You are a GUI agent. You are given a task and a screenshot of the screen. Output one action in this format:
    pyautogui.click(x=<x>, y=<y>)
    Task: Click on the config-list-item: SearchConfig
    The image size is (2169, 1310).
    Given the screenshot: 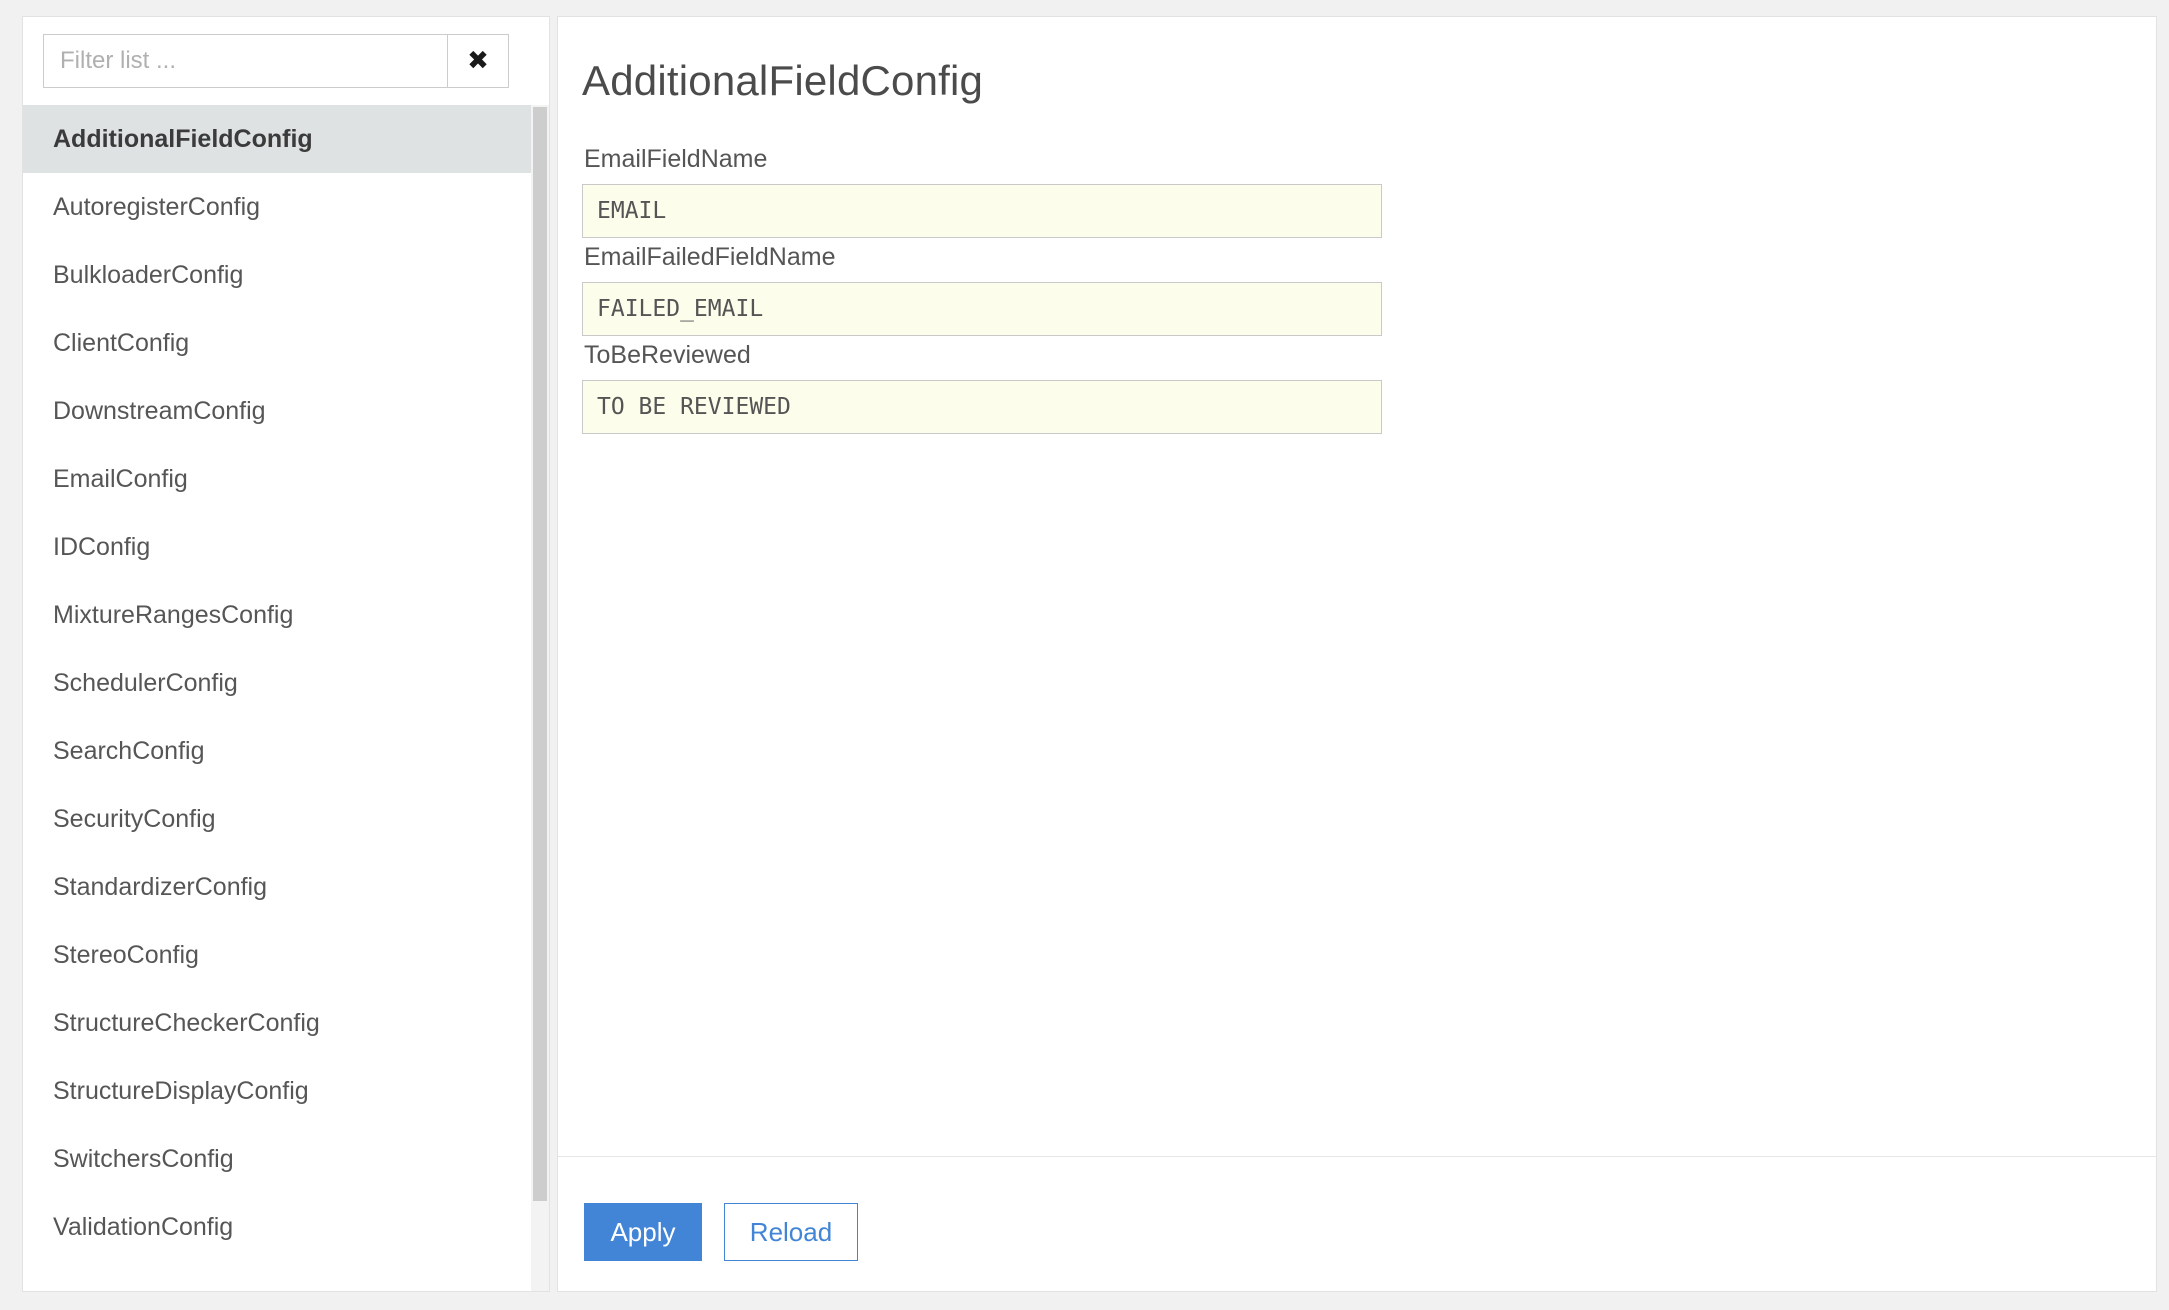 What is the action you would take?
    pyautogui.click(x=277, y=751)
    